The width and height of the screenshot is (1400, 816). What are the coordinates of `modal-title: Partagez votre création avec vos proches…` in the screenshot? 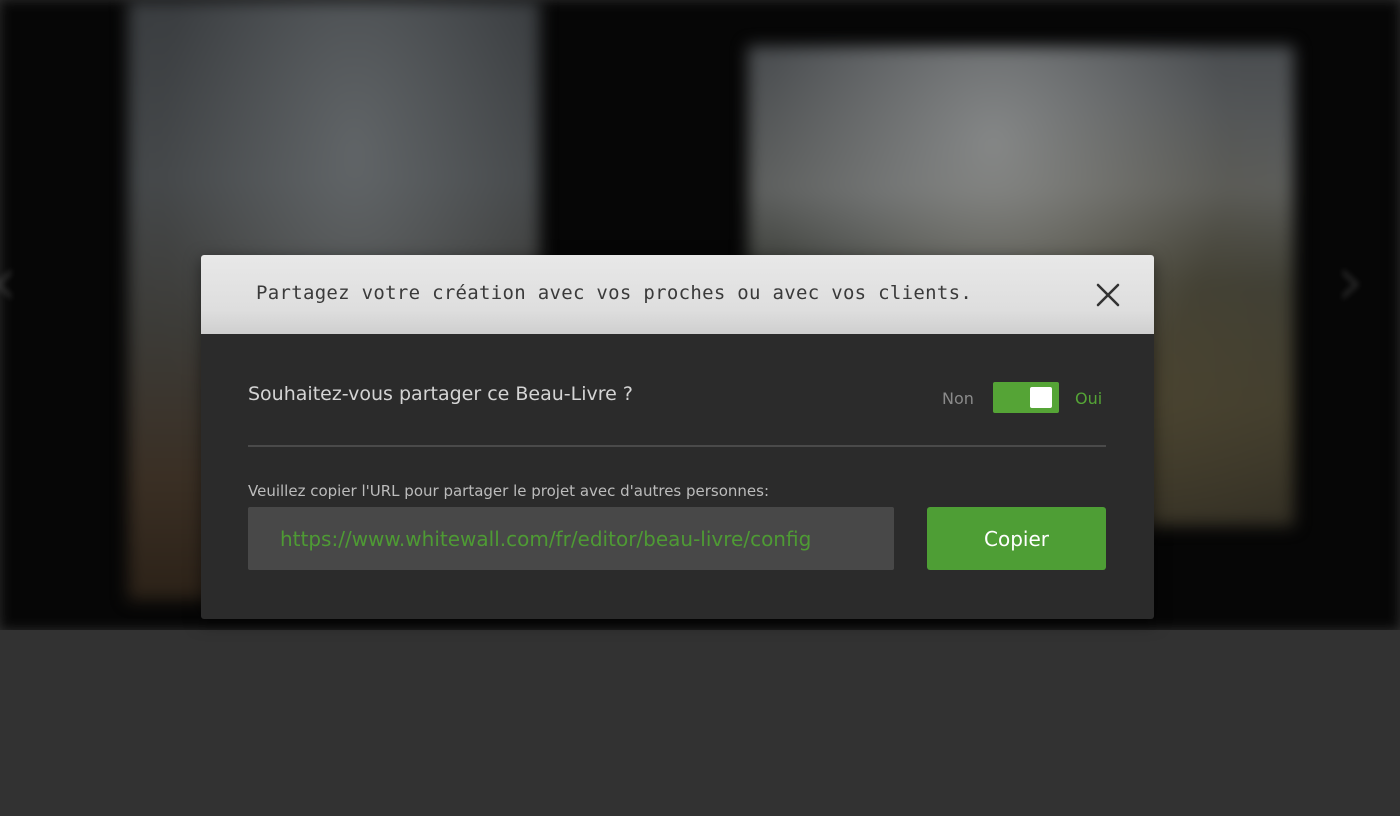 It's located at (614, 293).